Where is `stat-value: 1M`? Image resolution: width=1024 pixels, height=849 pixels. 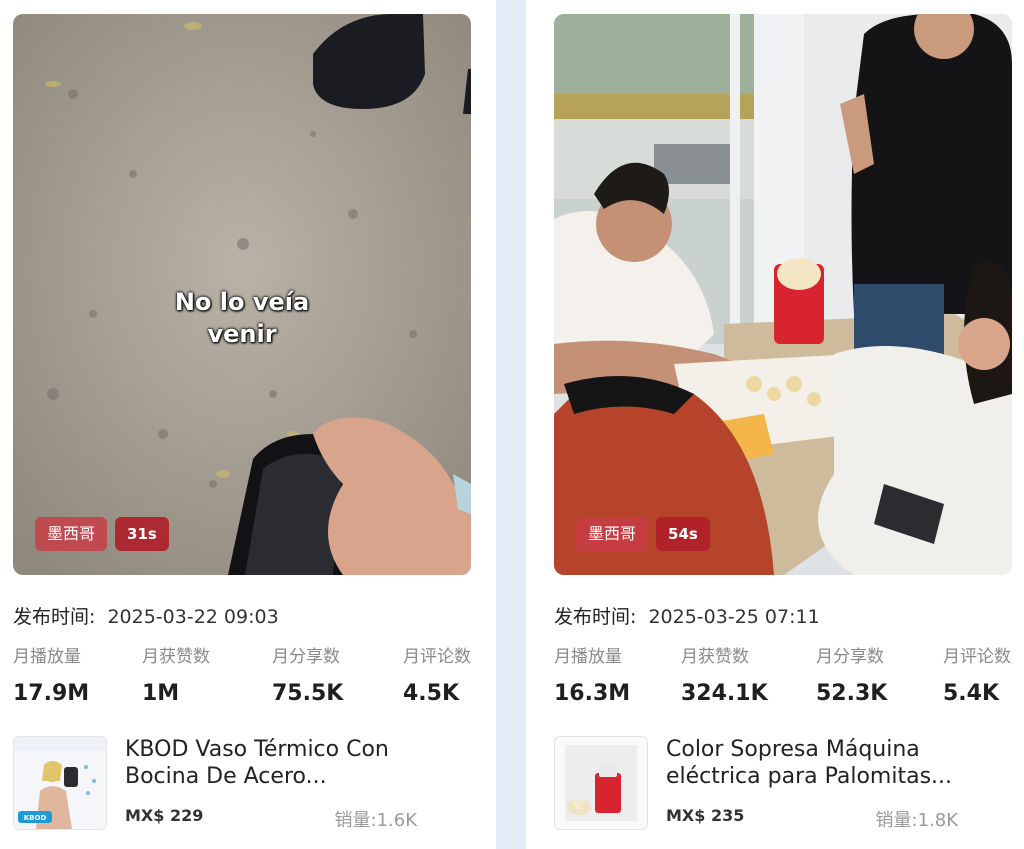 stat-value: 1M is located at coordinates (161, 693).